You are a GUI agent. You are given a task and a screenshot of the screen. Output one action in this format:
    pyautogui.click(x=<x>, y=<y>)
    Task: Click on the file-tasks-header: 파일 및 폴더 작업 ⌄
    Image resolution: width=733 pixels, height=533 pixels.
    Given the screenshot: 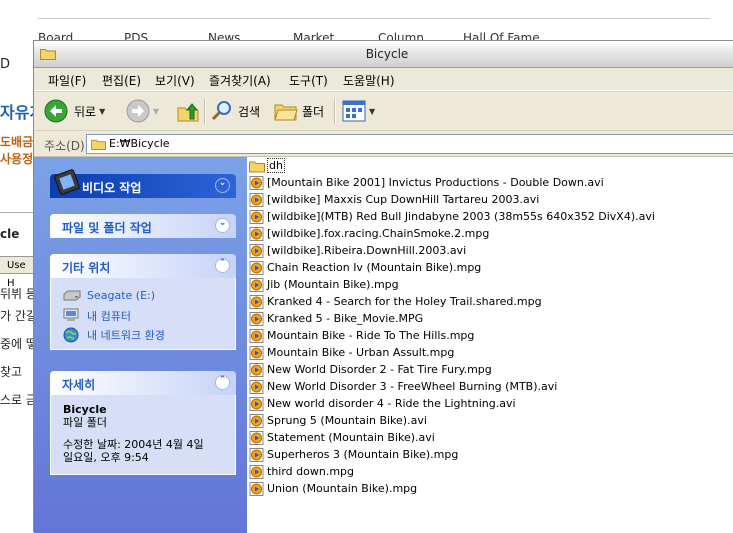 What is the action you would take?
    pyautogui.click(x=143, y=226)
    